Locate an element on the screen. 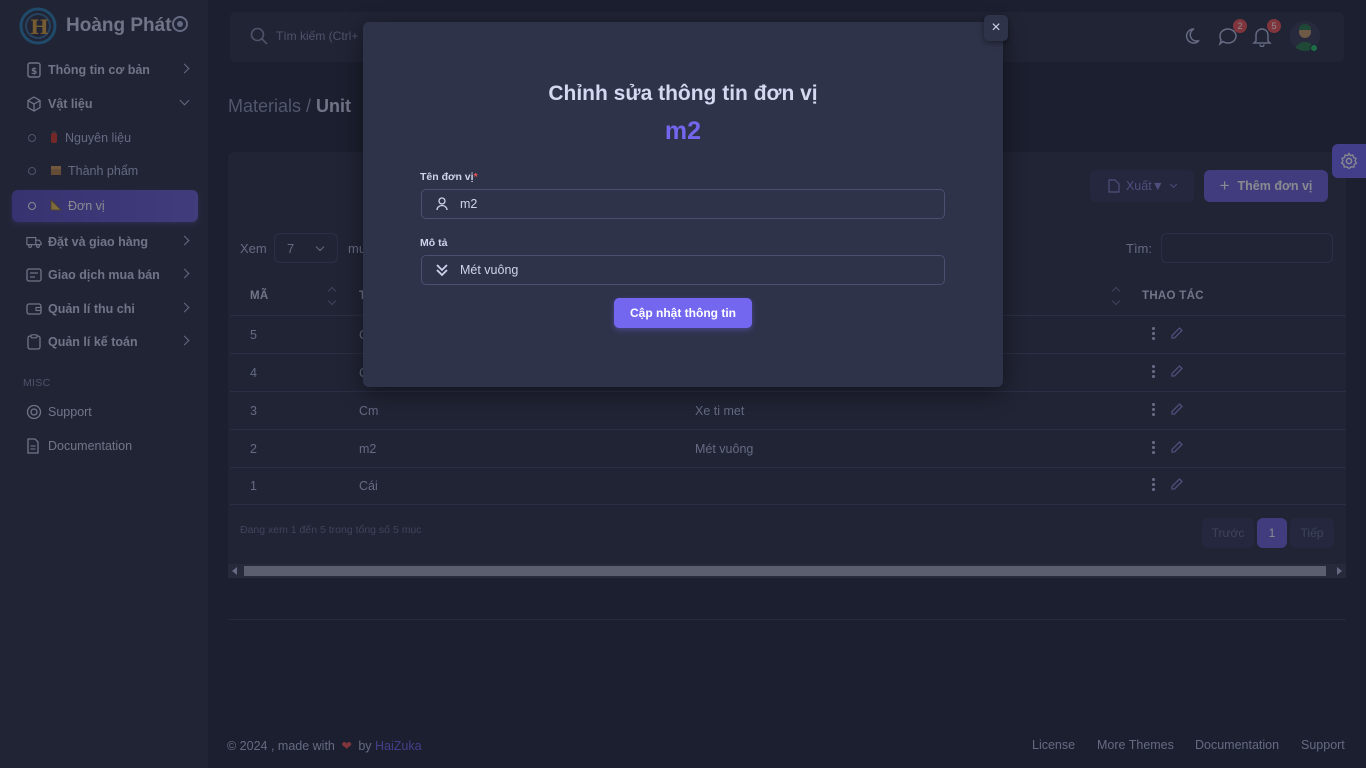 The image size is (1366, 768). description-label: Mô tả is located at coordinates (434, 243).